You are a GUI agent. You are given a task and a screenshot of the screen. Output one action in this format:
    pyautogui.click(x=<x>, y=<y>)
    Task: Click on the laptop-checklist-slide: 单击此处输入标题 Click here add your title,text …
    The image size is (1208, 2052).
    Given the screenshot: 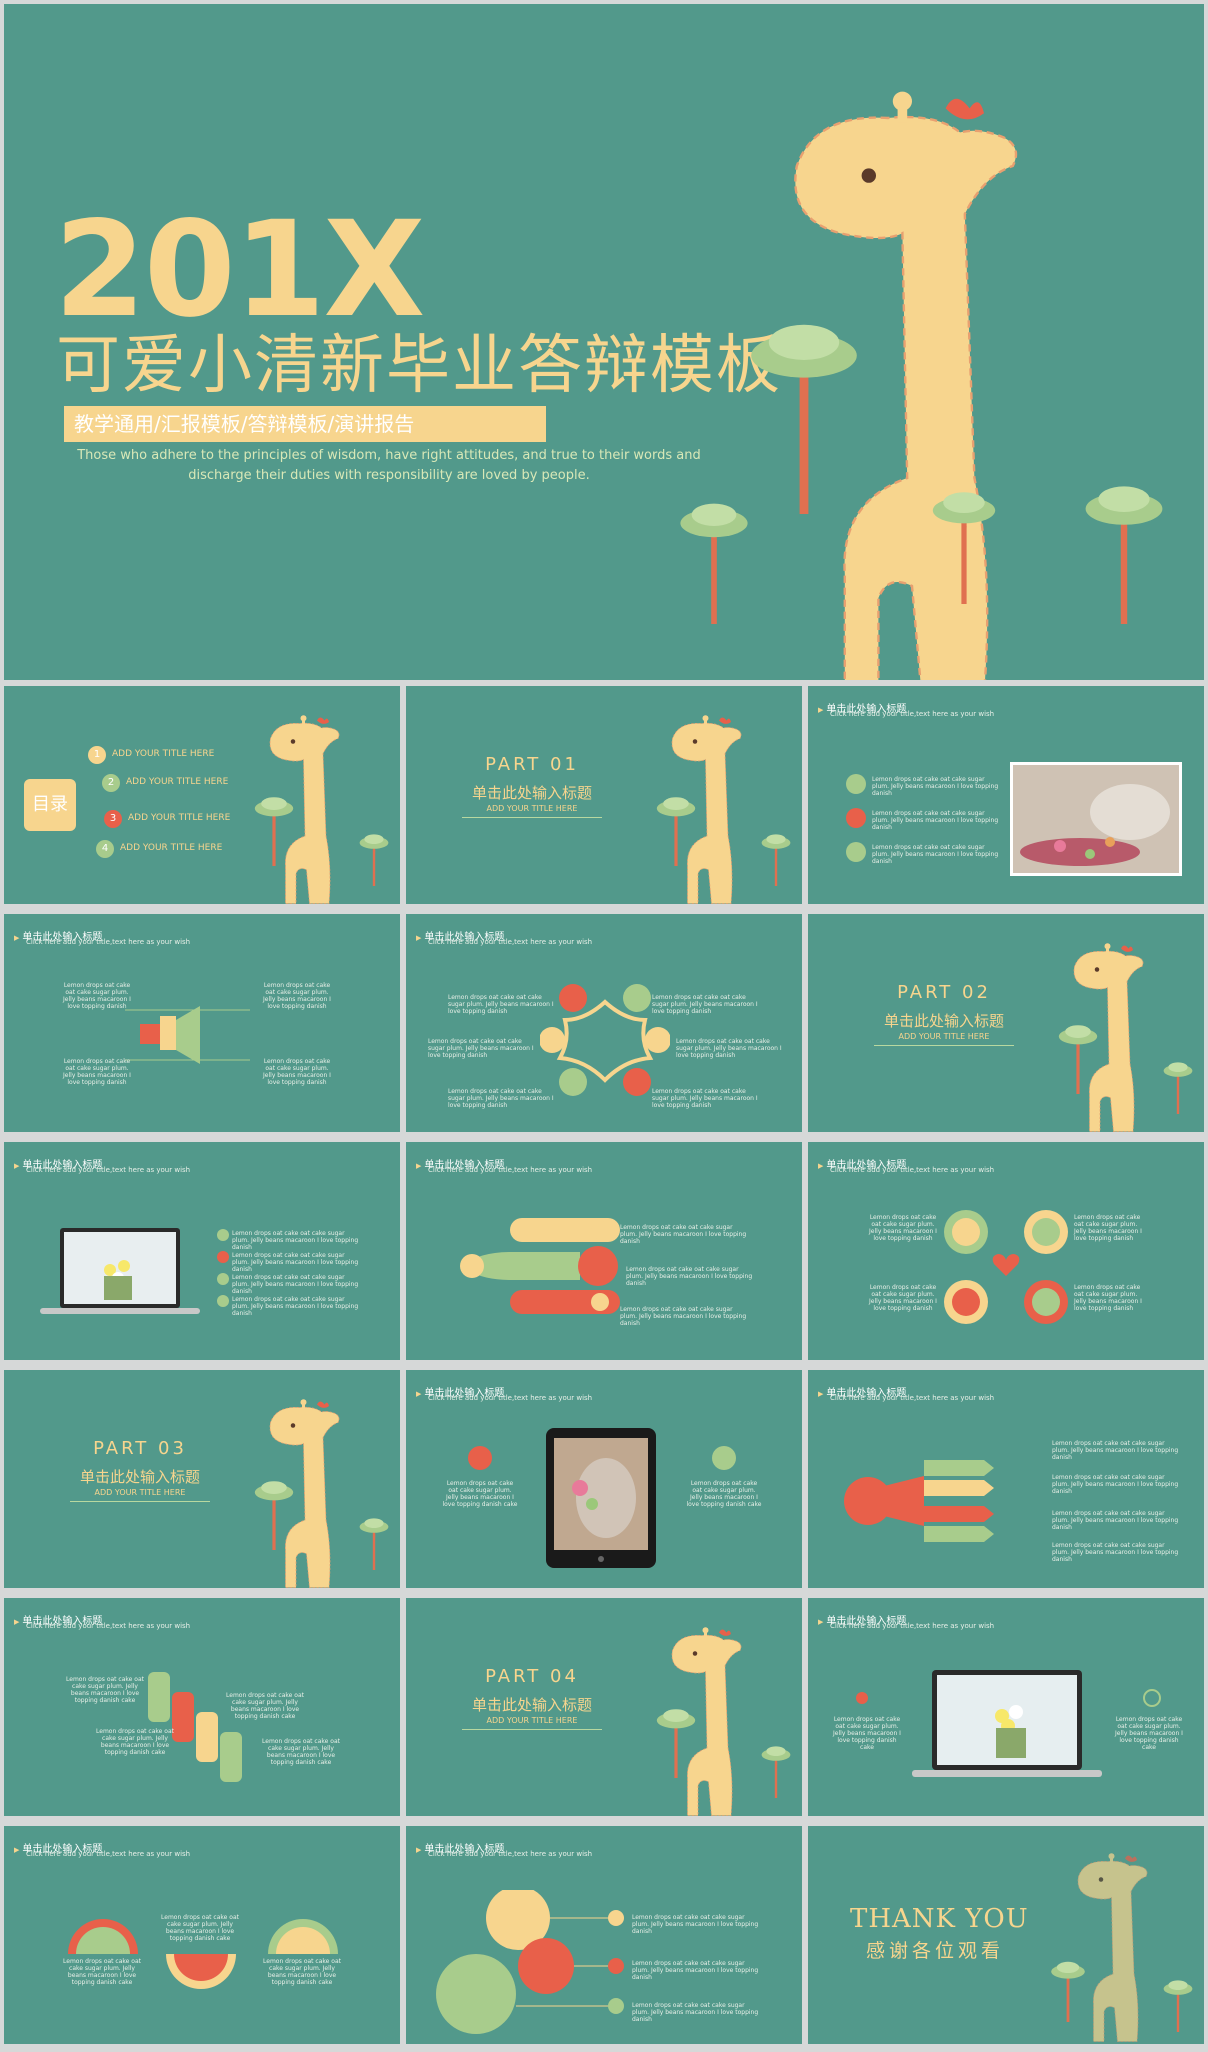 What is the action you would take?
    pyautogui.click(x=202, y=1251)
    